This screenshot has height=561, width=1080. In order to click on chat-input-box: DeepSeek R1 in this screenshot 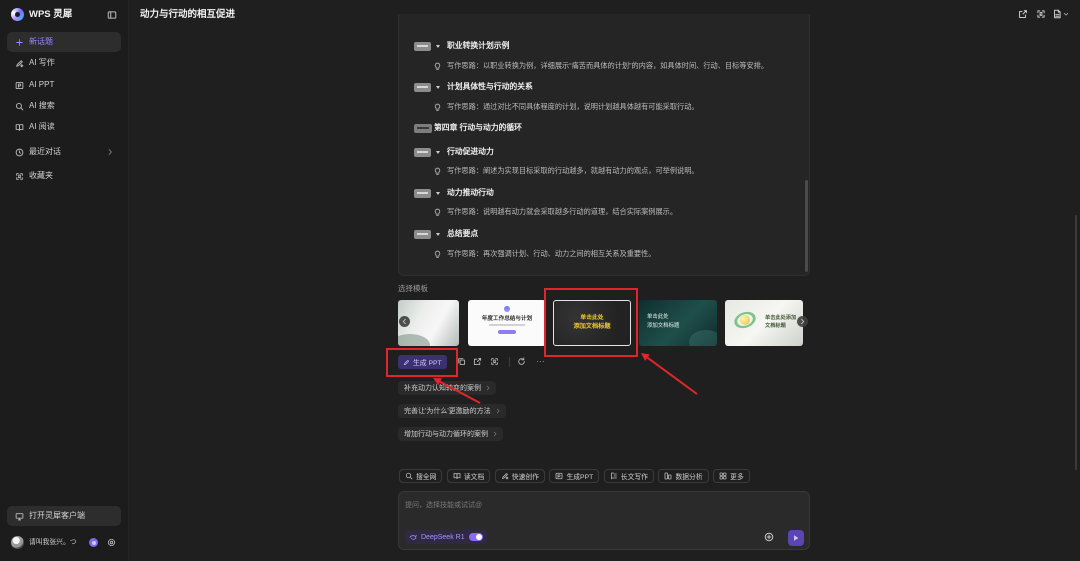, I will do `click(604, 520)`.